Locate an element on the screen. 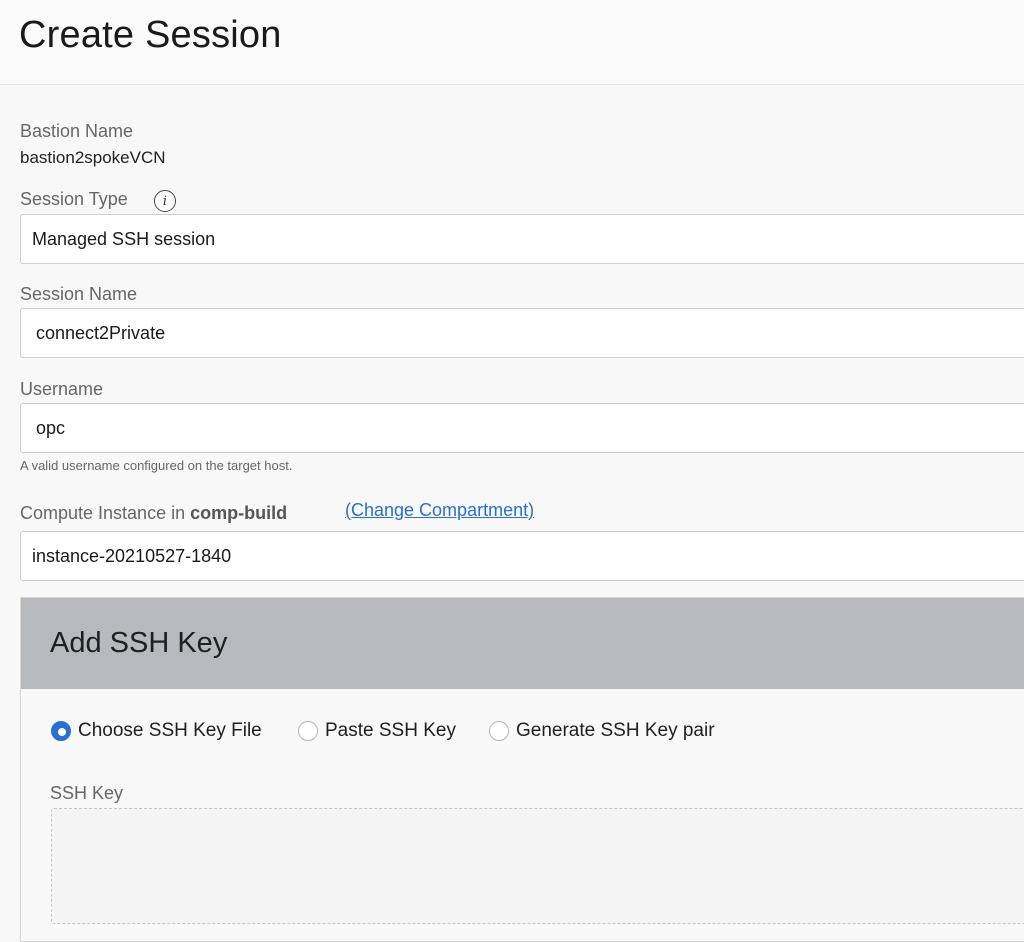  radio-label: Generate SSH Key pair is located at coordinates (615, 730).